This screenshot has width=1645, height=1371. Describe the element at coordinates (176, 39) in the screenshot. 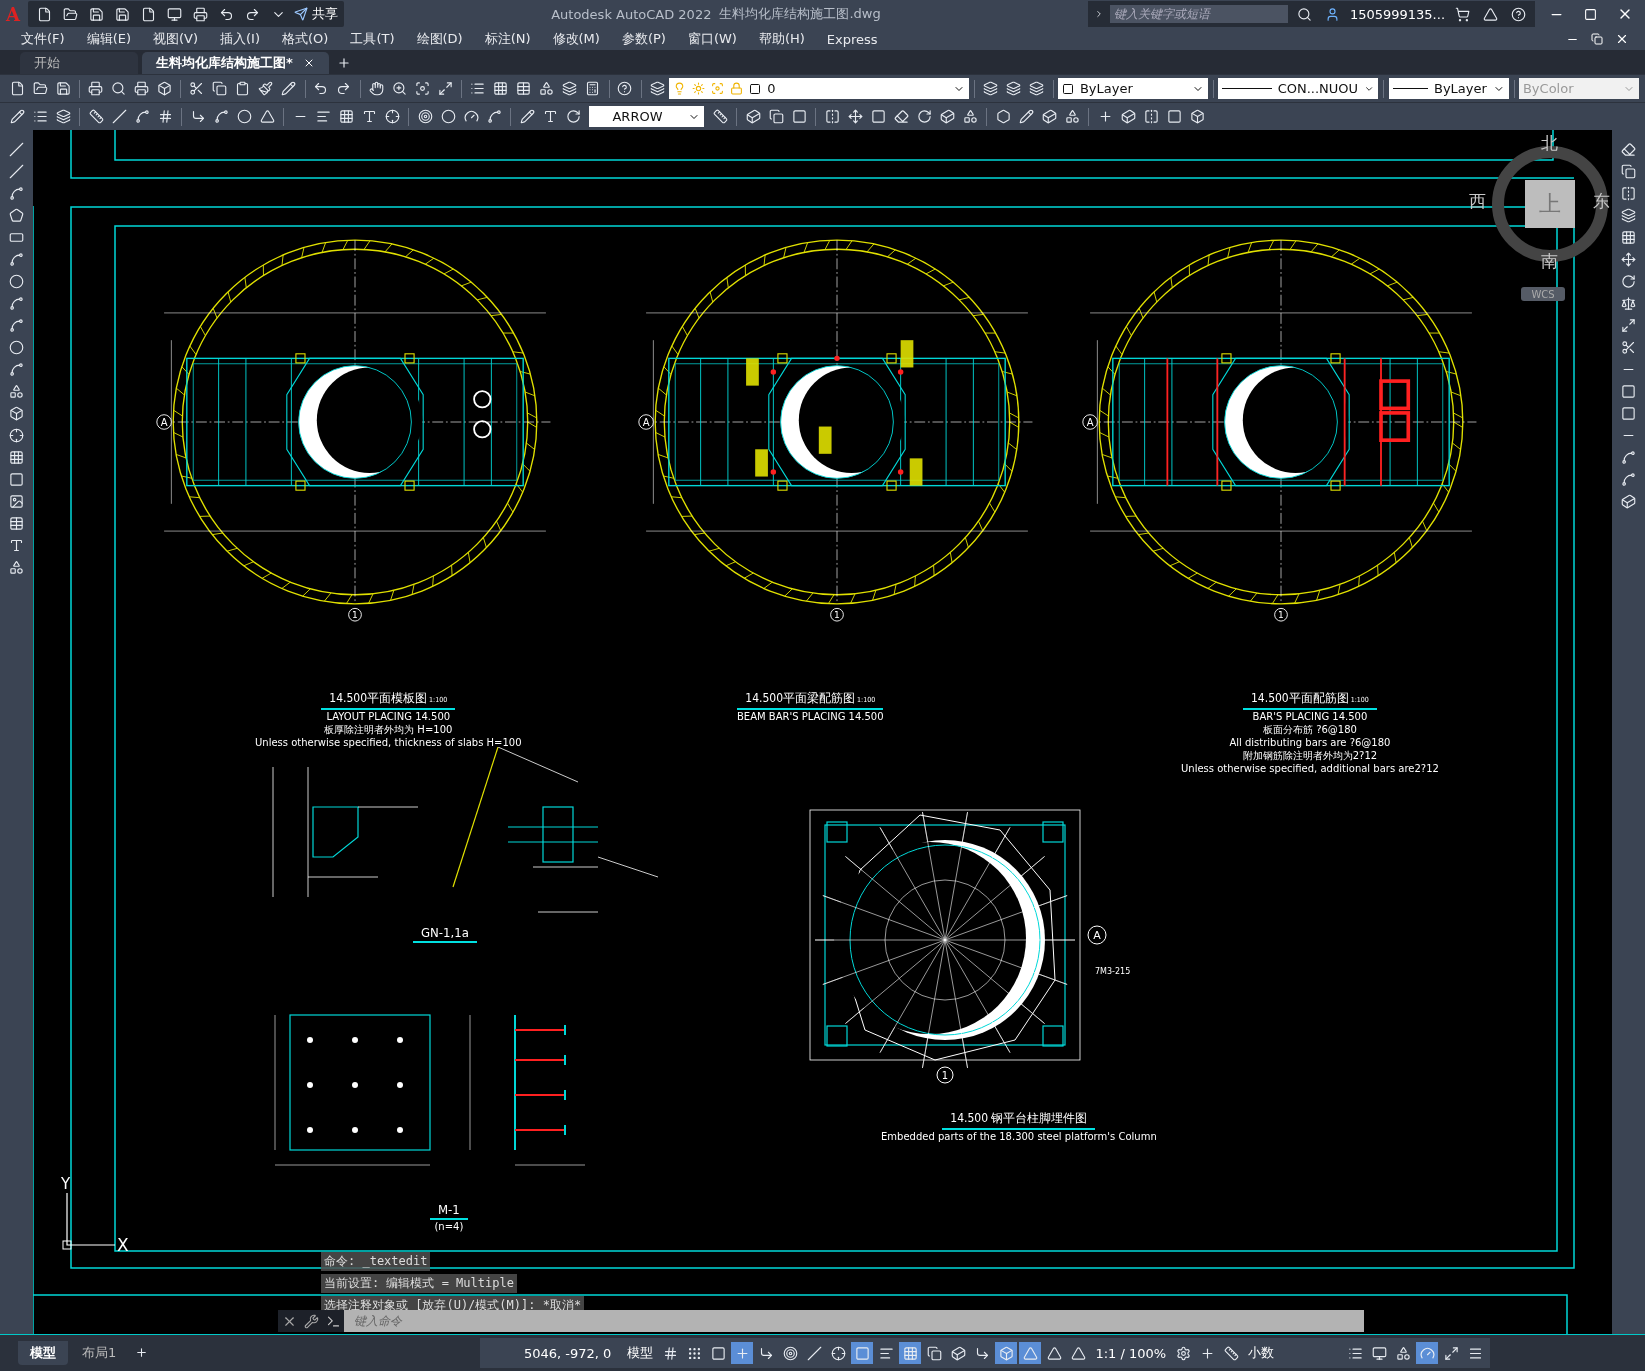

I see `menu-item: 视图(V)` at that location.